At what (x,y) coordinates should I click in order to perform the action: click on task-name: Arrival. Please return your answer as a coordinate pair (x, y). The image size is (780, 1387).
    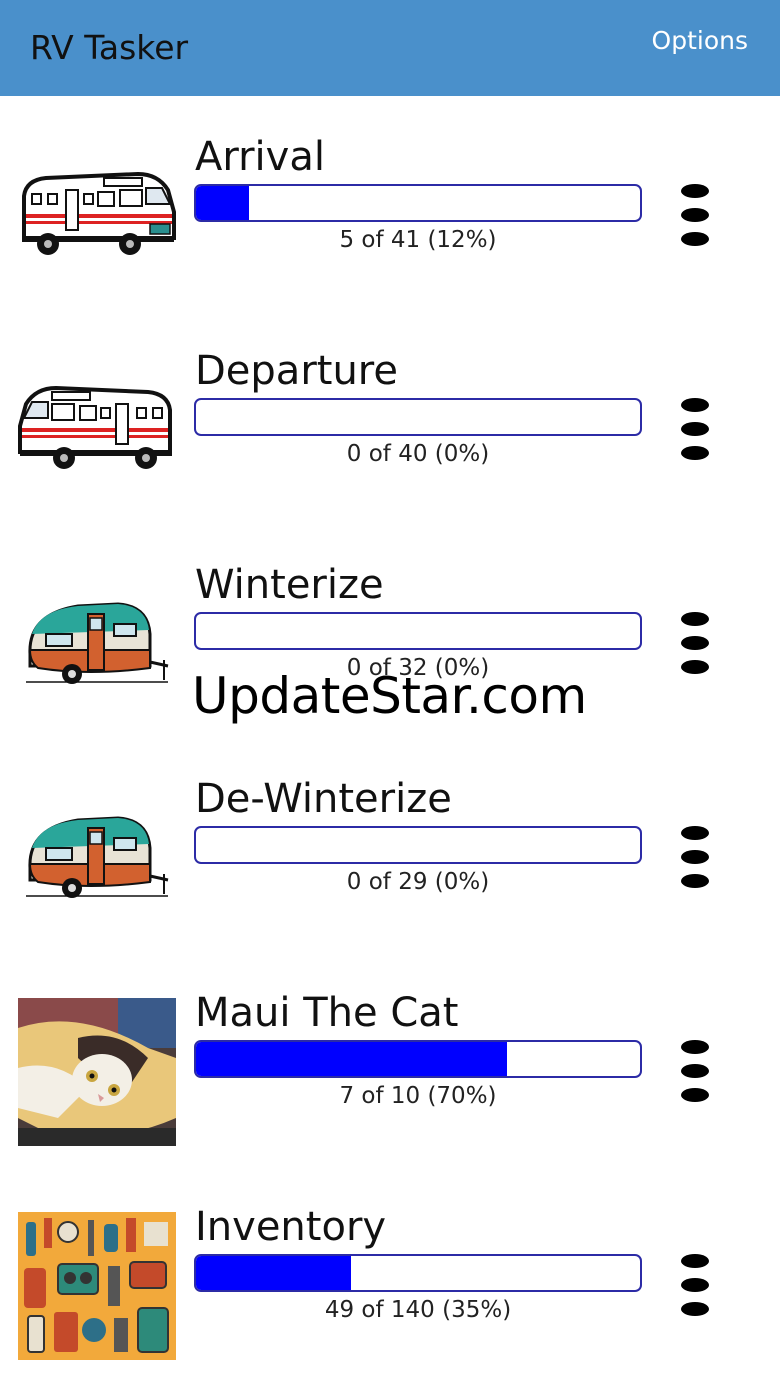
    Looking at the image, I should click on (260, 157).